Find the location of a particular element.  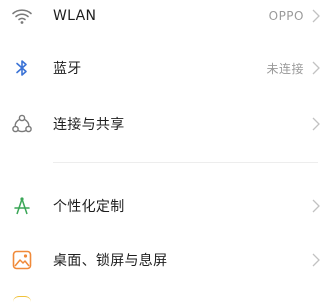

wallpaper-icon is located at coordinates (22, 260).